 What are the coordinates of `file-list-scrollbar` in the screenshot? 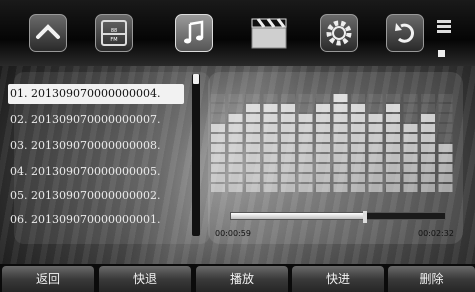 It's located at (196, 155).